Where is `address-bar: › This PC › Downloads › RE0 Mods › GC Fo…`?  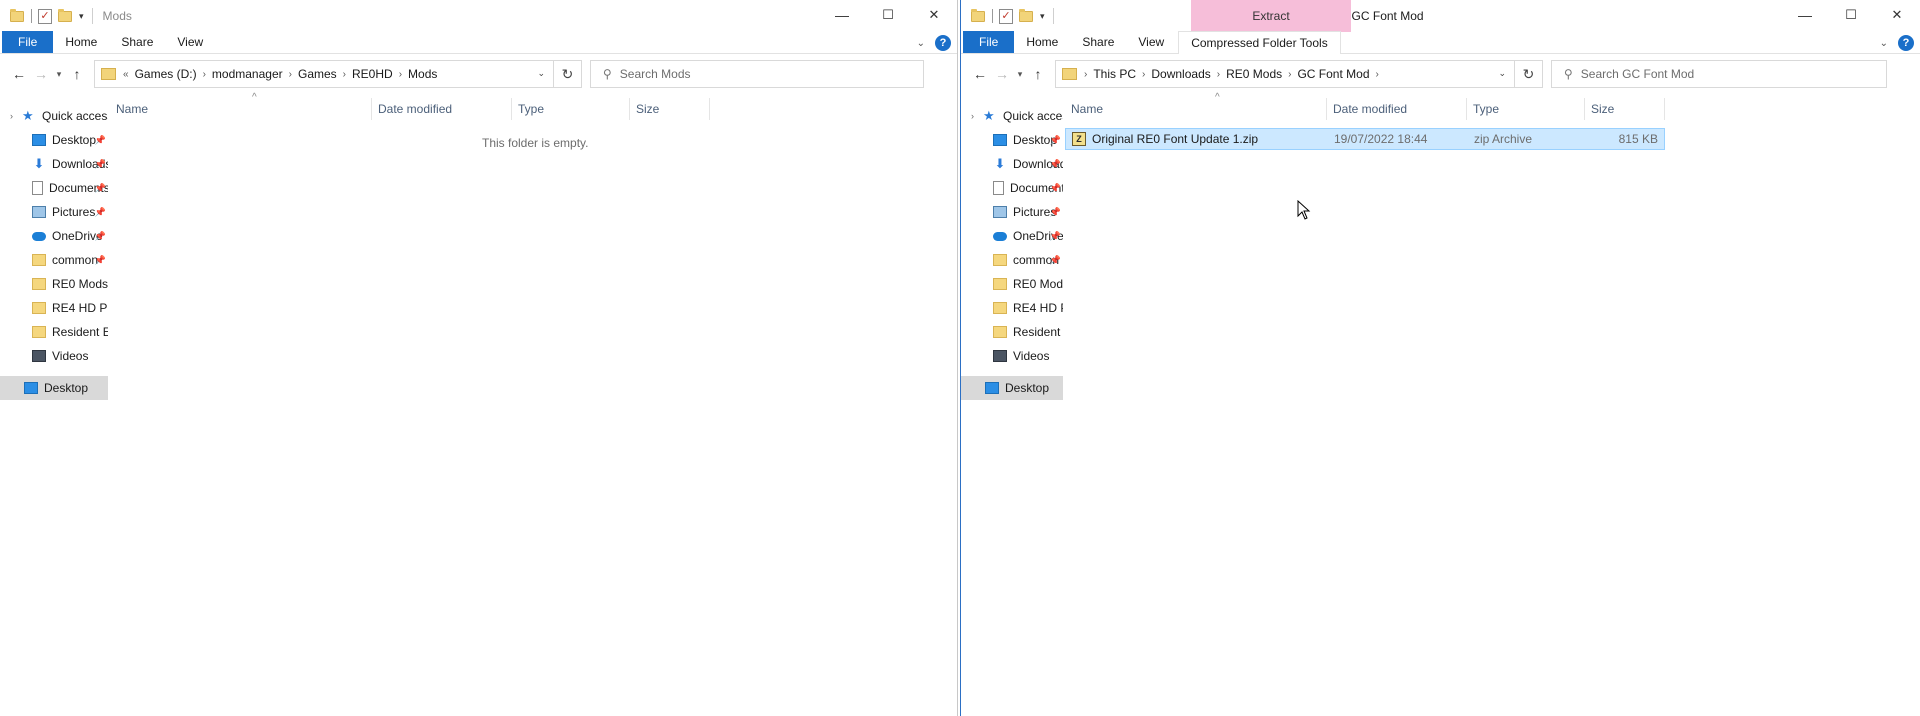 address-bar: › This PC › Downloads › RE0 Mods › GC Fo… is located at coordinates (1285, 74).